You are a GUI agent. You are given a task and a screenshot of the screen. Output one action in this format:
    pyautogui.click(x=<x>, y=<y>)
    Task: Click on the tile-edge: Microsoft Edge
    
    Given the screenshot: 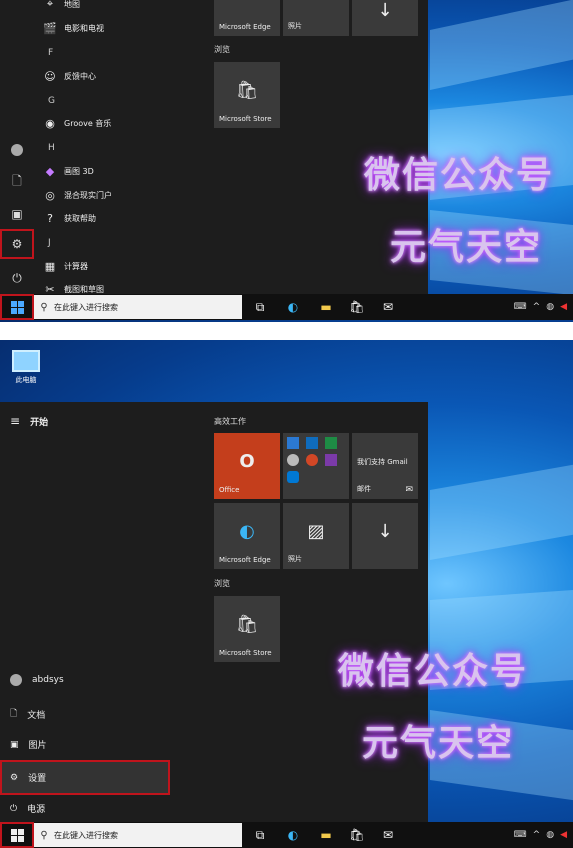 What is the action you would take?
    pyautogui.click(x=247, y=18)
    